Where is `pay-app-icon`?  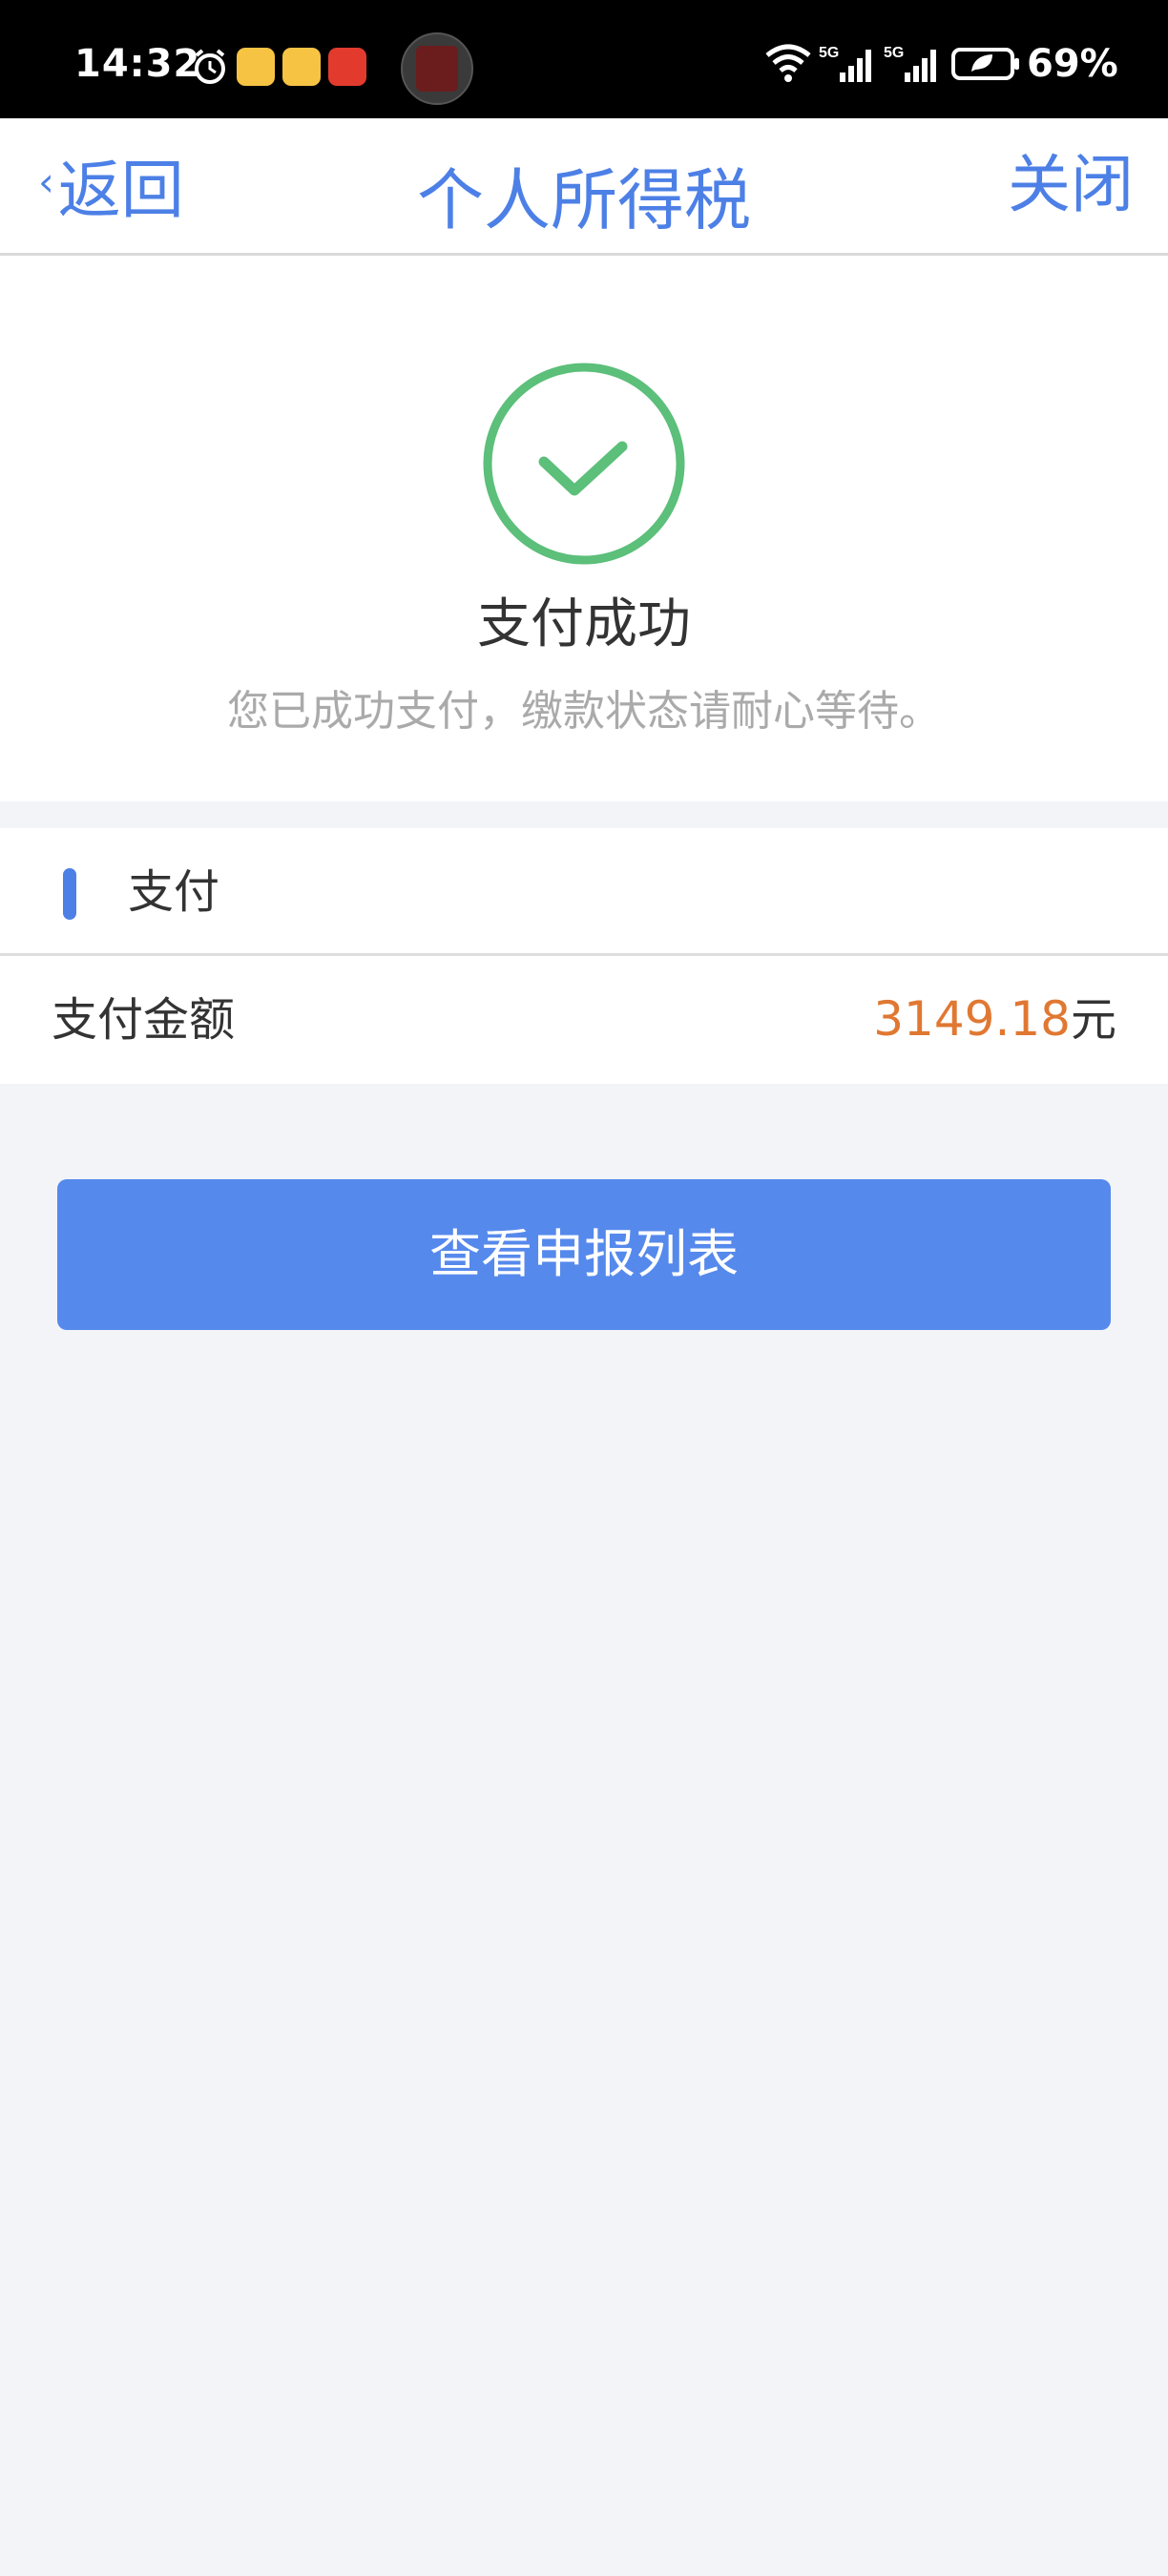
pay-app-icon is located at coordinates (347, 67).